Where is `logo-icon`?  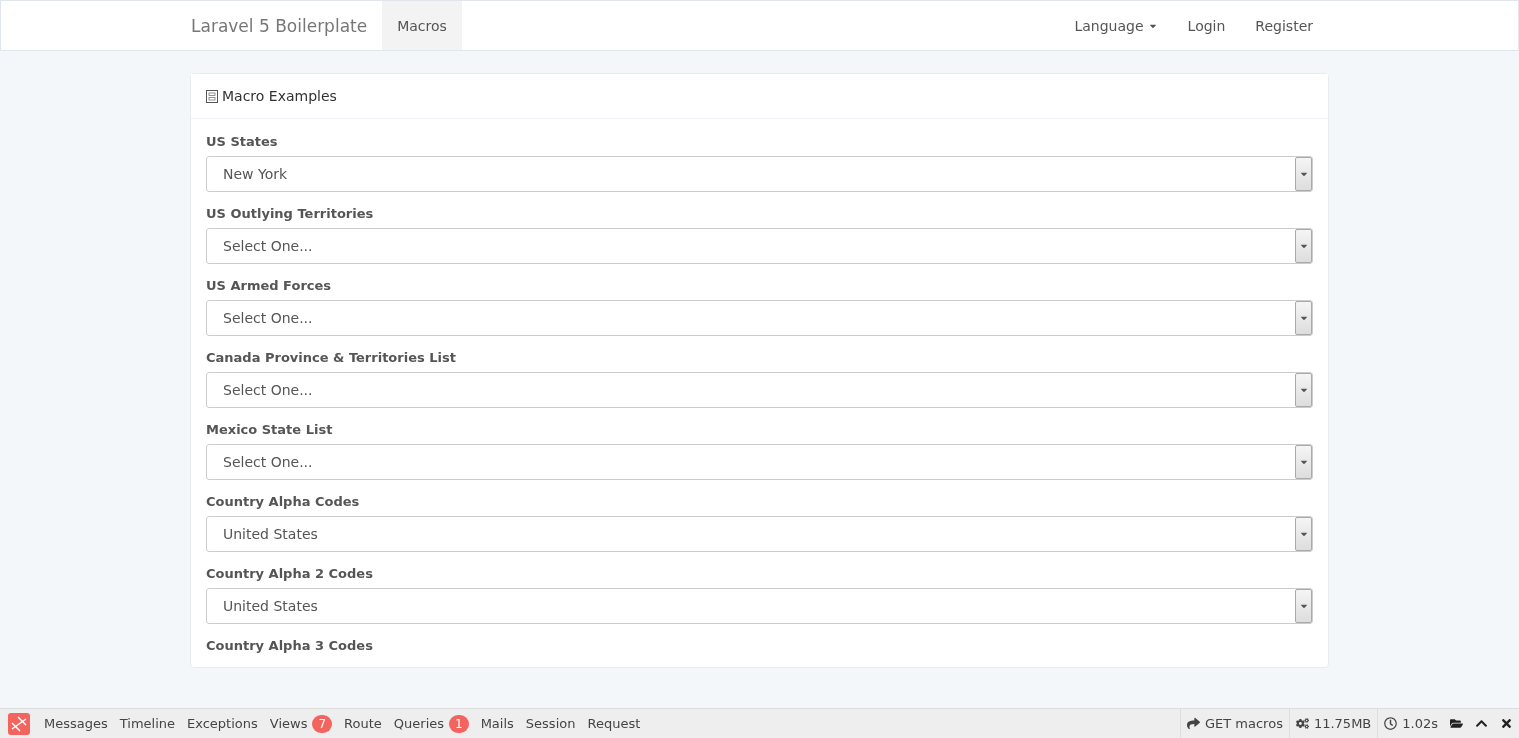 logo-icon is located at coordinates (19, 723).